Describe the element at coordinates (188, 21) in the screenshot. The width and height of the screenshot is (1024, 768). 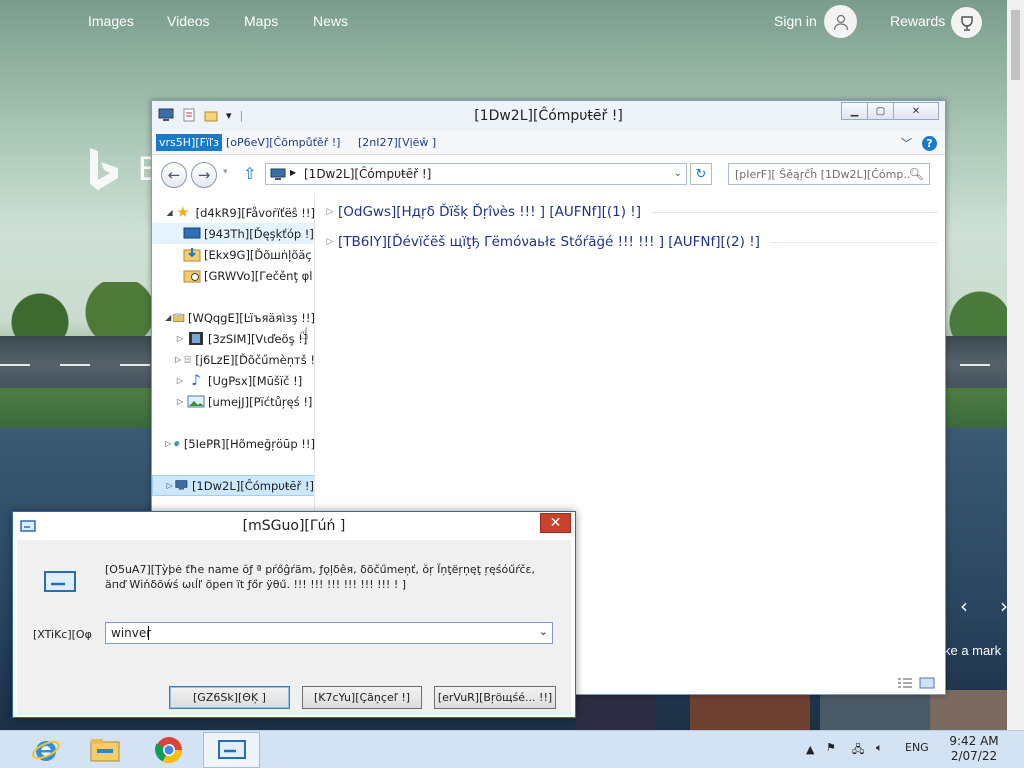
I see `bing-nav-videos: Videos` at that location.